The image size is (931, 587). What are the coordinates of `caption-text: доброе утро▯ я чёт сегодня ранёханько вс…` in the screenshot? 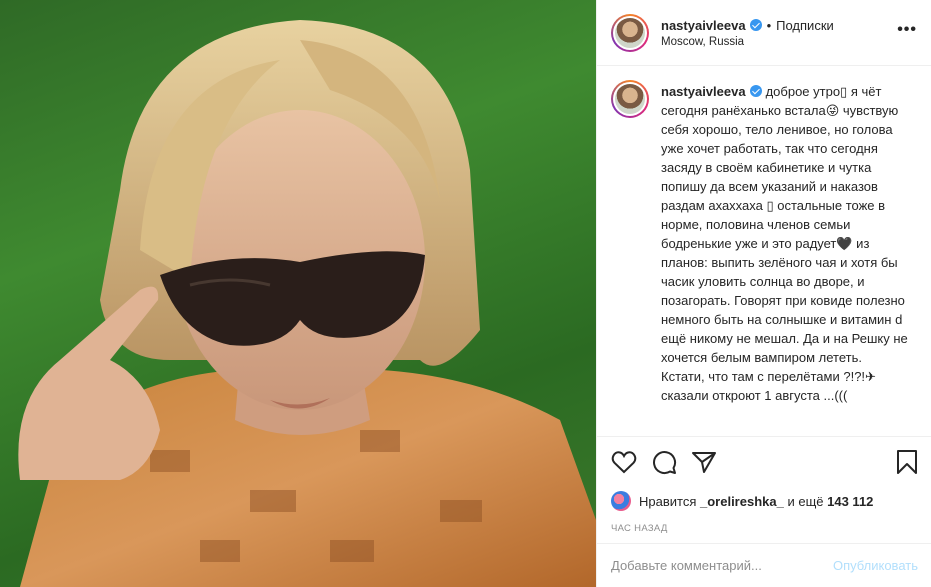 It's located at (786, 243).